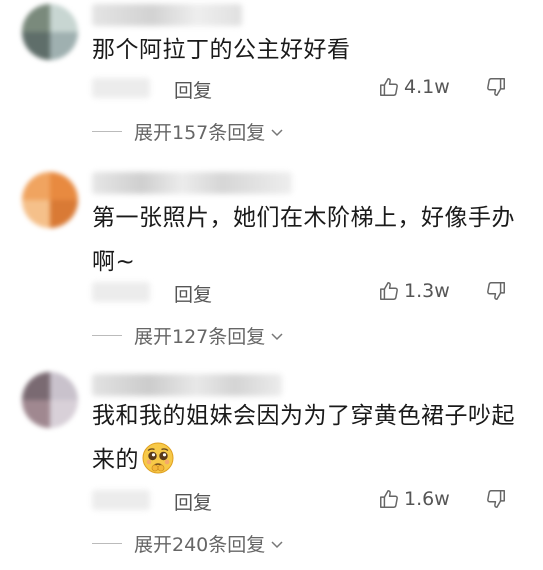 The height and width of the screenshot is (570, 543). Describe the element at coordinates (200, 337) in the screenshot. I see `expand-replies-label: 展开127条回复` at that location.